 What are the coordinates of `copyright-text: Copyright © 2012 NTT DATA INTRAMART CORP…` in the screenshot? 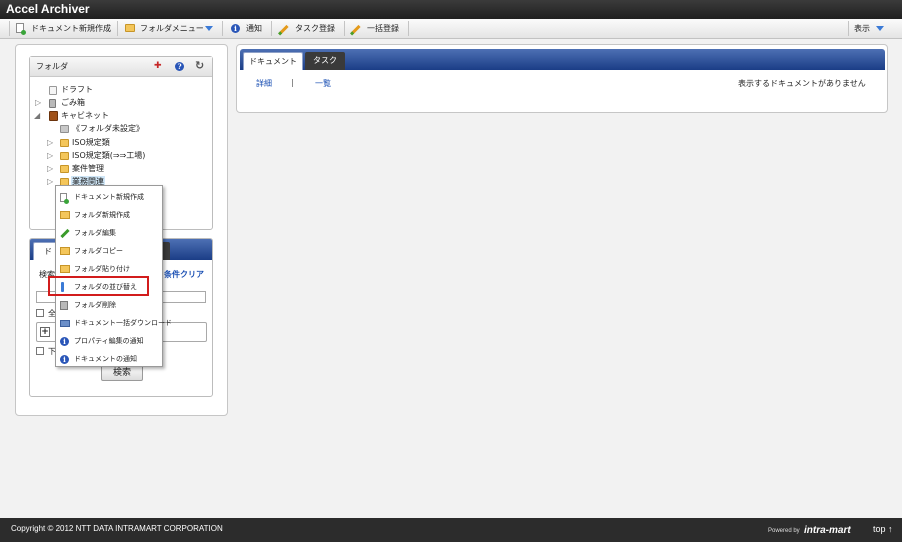 It's located at (117, 528).